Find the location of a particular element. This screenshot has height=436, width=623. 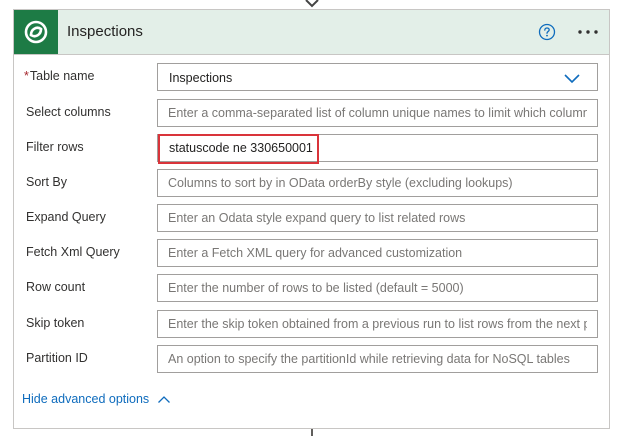

row-filter-rows: Filter rows is located at coordinates (311, 148).